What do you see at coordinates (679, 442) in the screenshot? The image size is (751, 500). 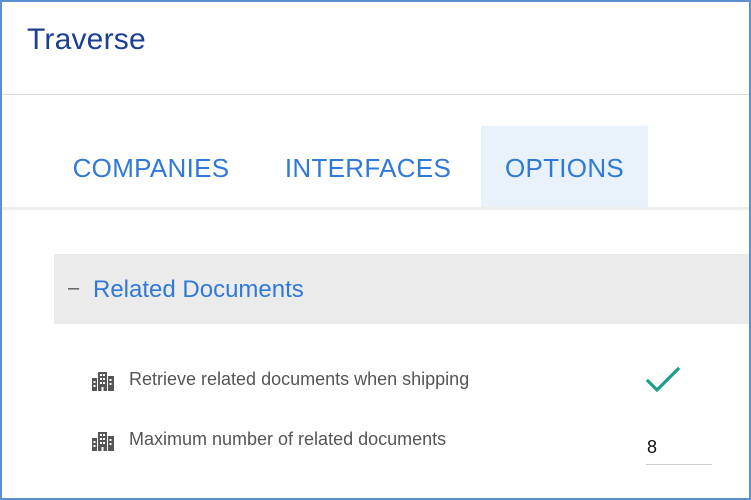 I see `max-related-documents-input` at bounding box center [679, 442].